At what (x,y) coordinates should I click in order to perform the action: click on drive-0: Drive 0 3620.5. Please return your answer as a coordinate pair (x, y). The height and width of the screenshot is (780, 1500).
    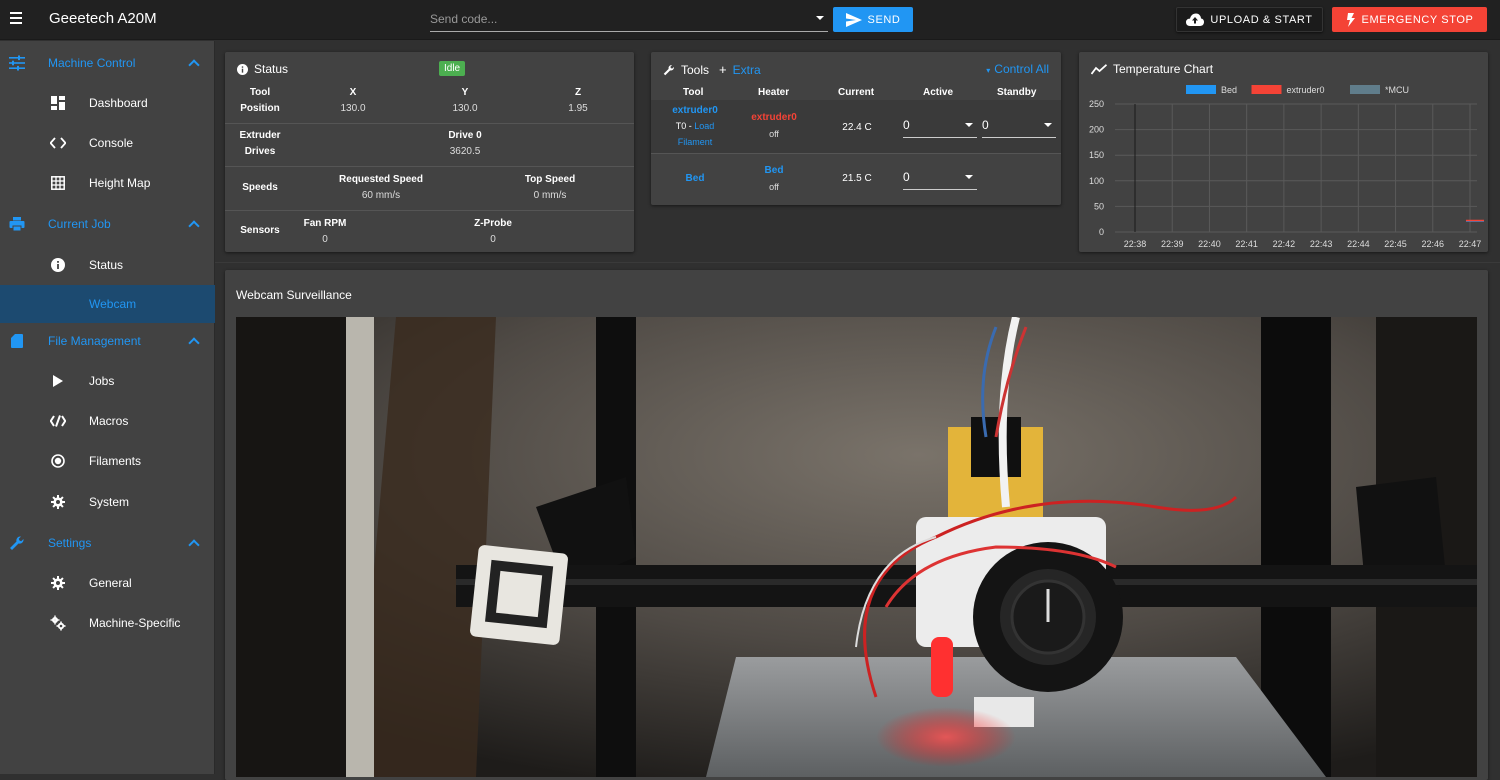
    Looking at the image, I should click on (465, 143).